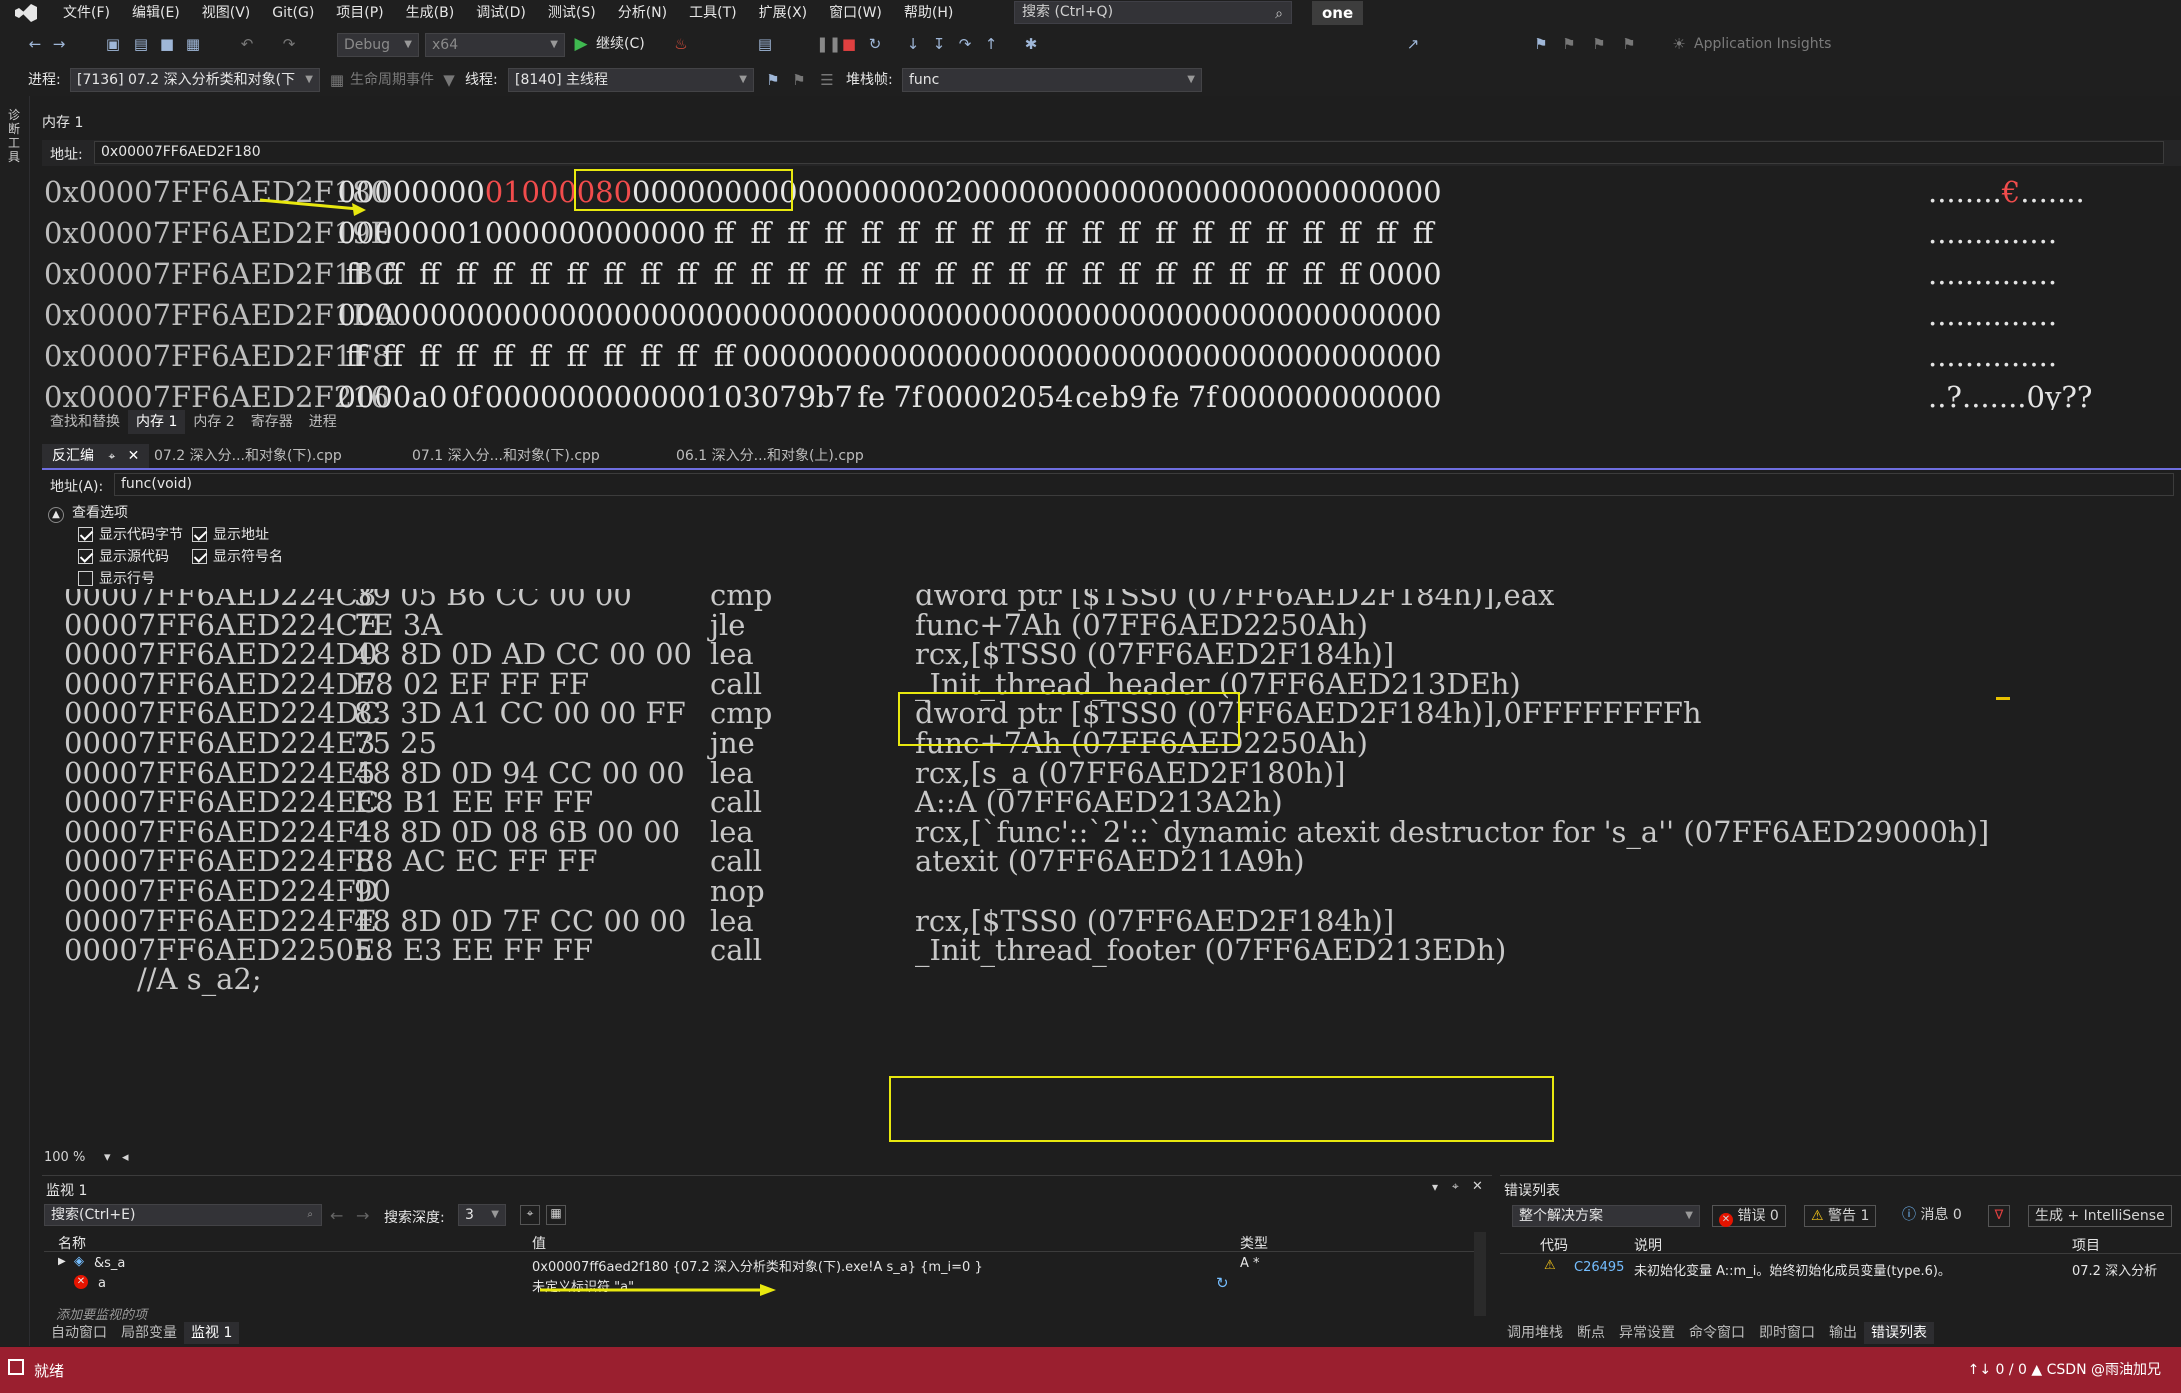 Image resolution: width=2181 pixels, height=1393 pixels. Describe the element at coordinates (913, 44) in the screenshot. I see `step-over-icon: ↓` at that location.